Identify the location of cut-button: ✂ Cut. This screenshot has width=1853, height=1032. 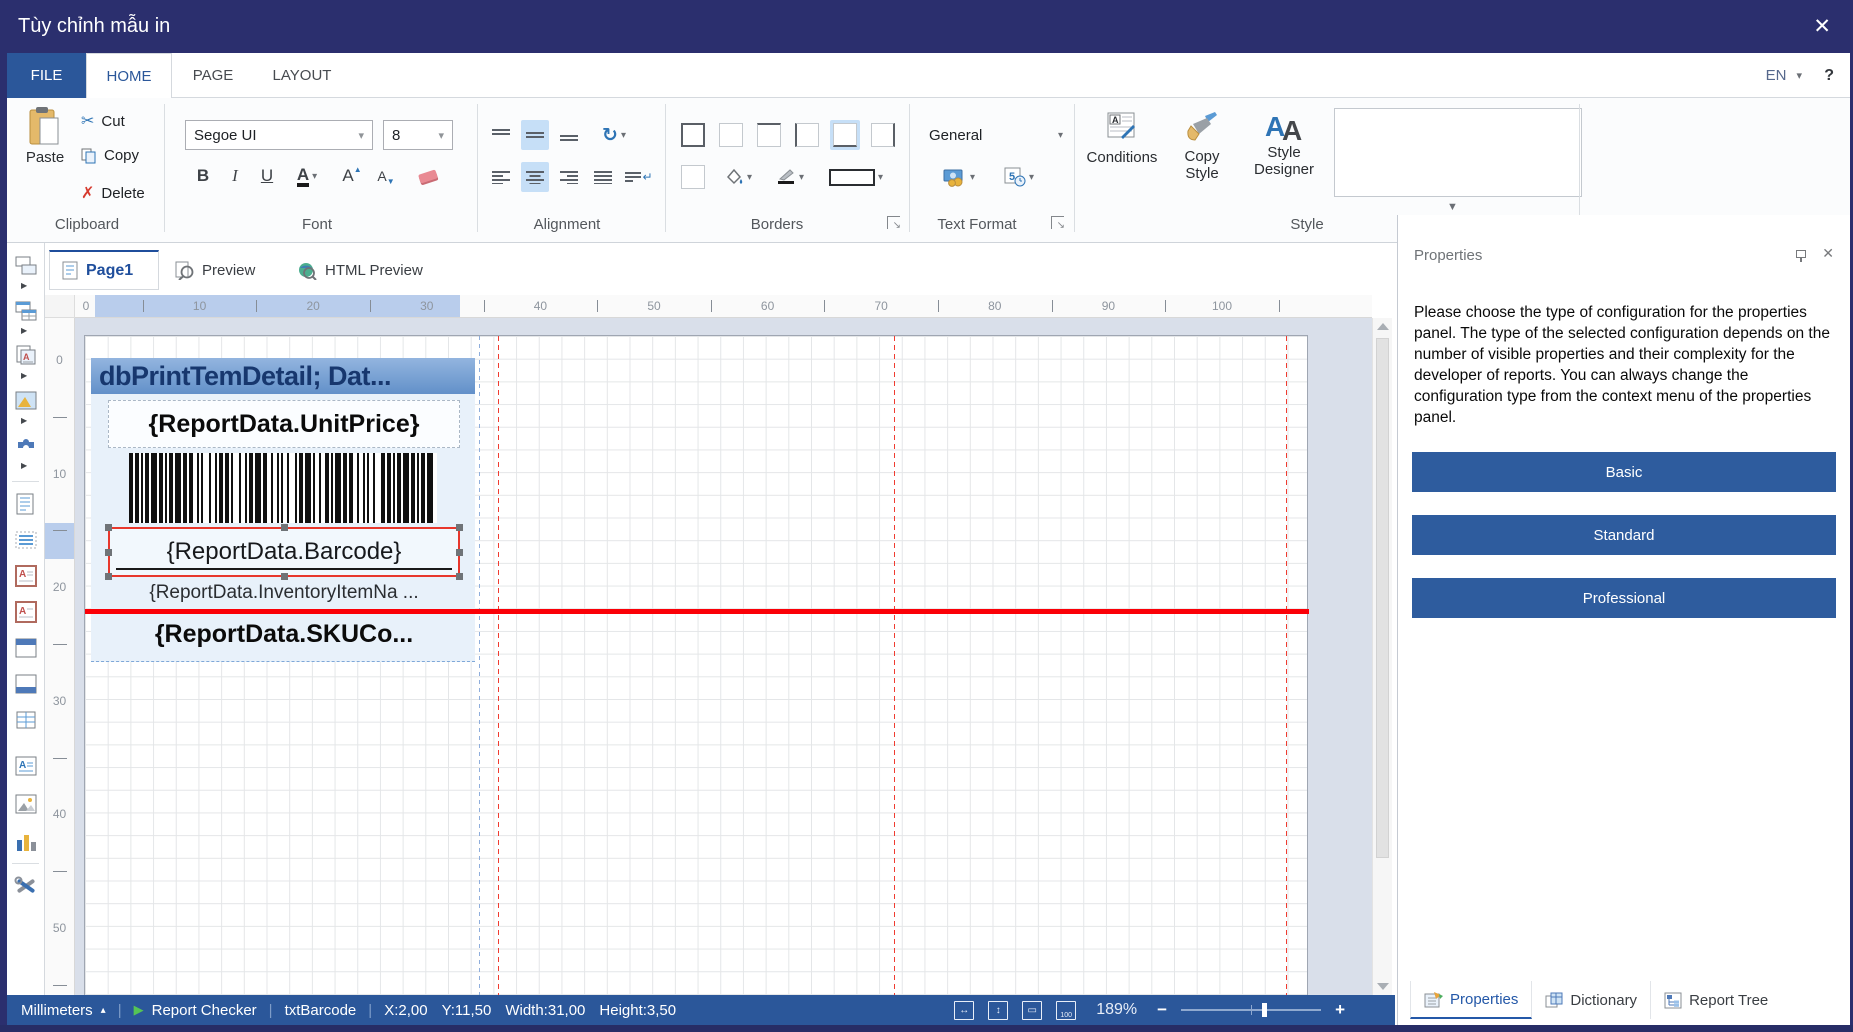
(103, 121).